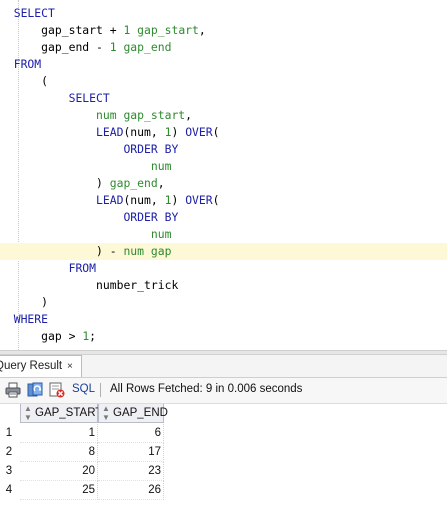  What do you see at coordinates (59, 471) in the screenshot?
I see `cell-gap-start: 20` at bounding box center [59, 471].